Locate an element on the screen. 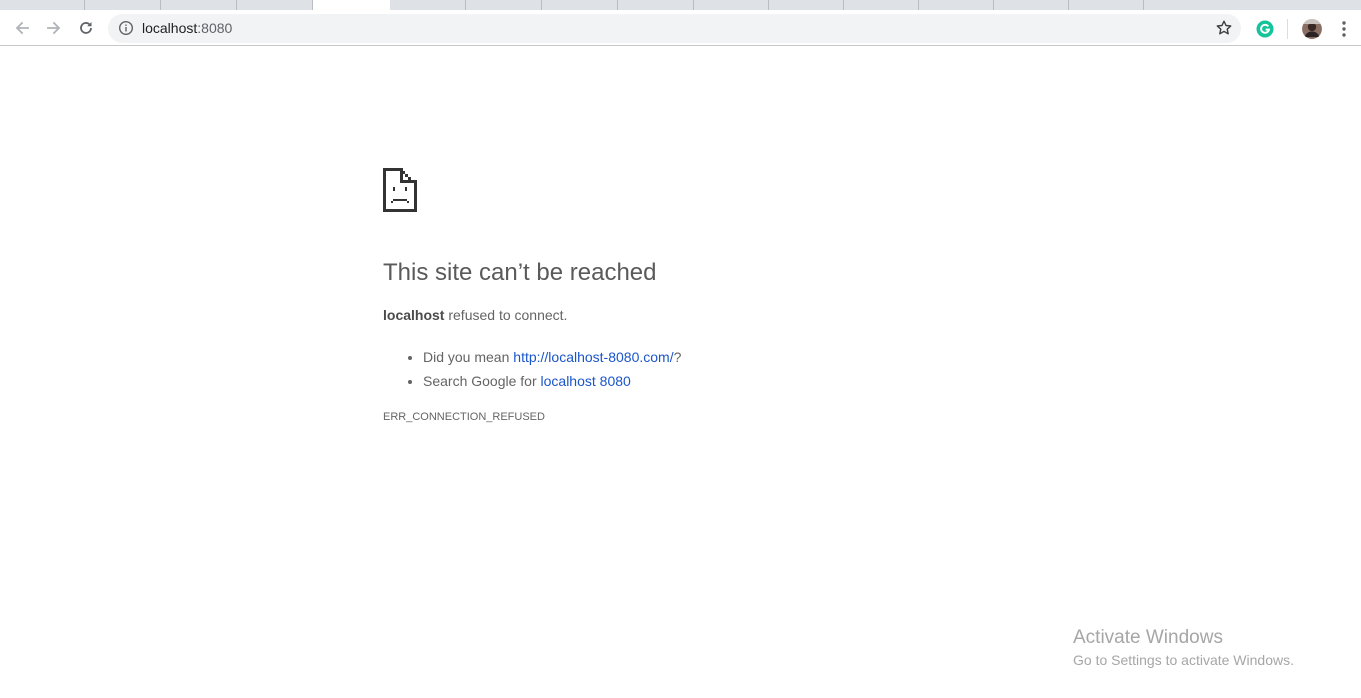 This screenshot has height=698, width=1361. address-bar: localhost:8080 is located at coordinates (674, 28).